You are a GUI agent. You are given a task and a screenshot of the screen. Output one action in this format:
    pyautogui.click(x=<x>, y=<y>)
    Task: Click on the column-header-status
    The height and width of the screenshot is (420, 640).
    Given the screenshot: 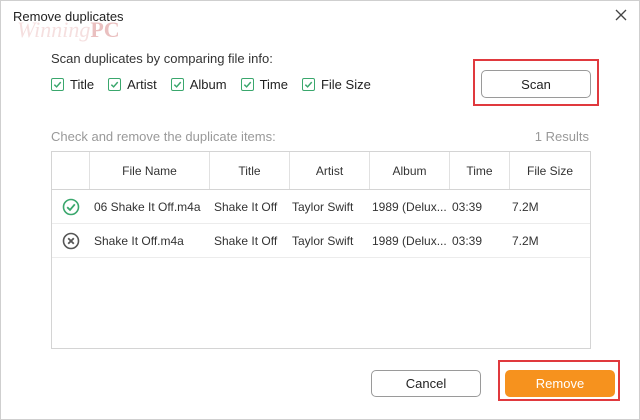 What is the action you would take?
    pyautogui.click(x=71, y=170)
    